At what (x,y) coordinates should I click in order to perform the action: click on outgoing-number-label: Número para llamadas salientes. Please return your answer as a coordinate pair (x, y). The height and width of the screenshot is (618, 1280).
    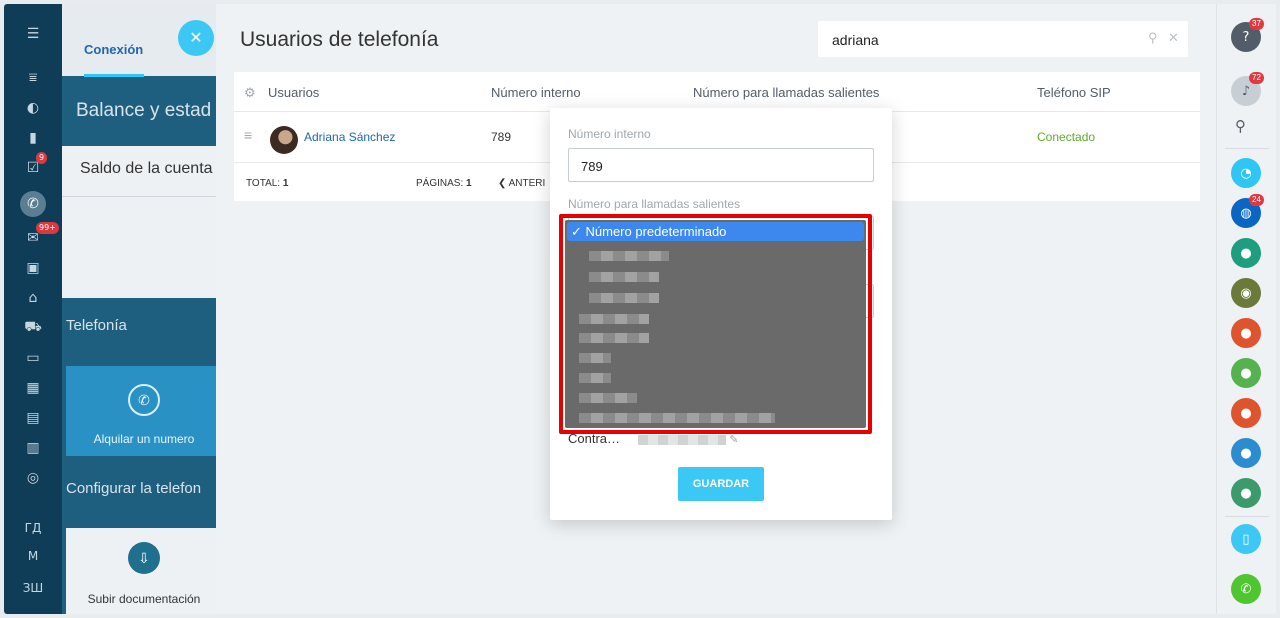
    Looking at the image, I should click on (654, 204).